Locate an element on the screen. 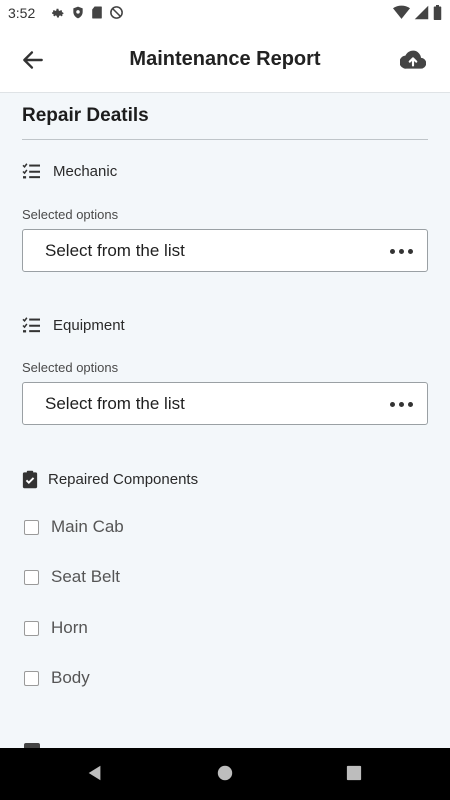 This screenshot has height=800, width=450. home-circle-icon is located at coordinates (225, 773).